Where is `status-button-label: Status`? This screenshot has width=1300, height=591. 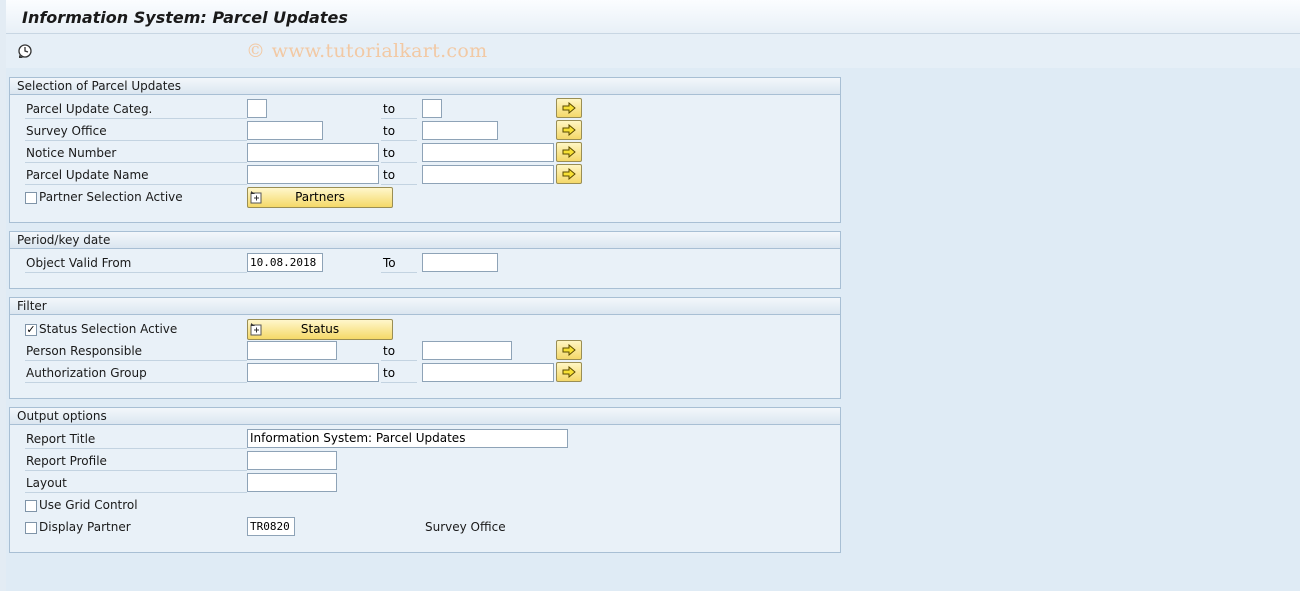 status-button-label: Status is located at coordinates (320, 329).